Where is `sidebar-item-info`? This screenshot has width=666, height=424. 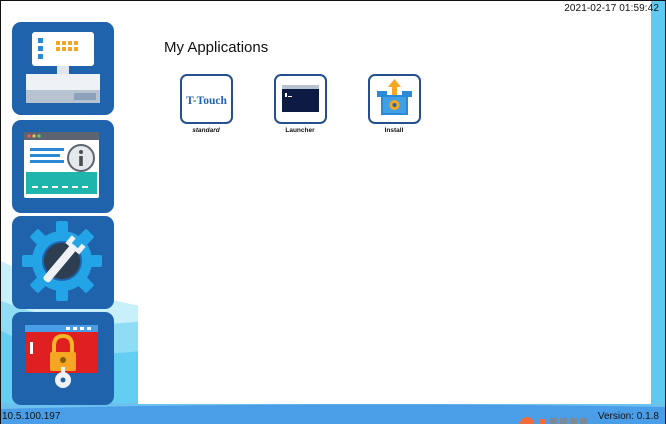
sidebar-item-info is located at coordinates (63, 166).